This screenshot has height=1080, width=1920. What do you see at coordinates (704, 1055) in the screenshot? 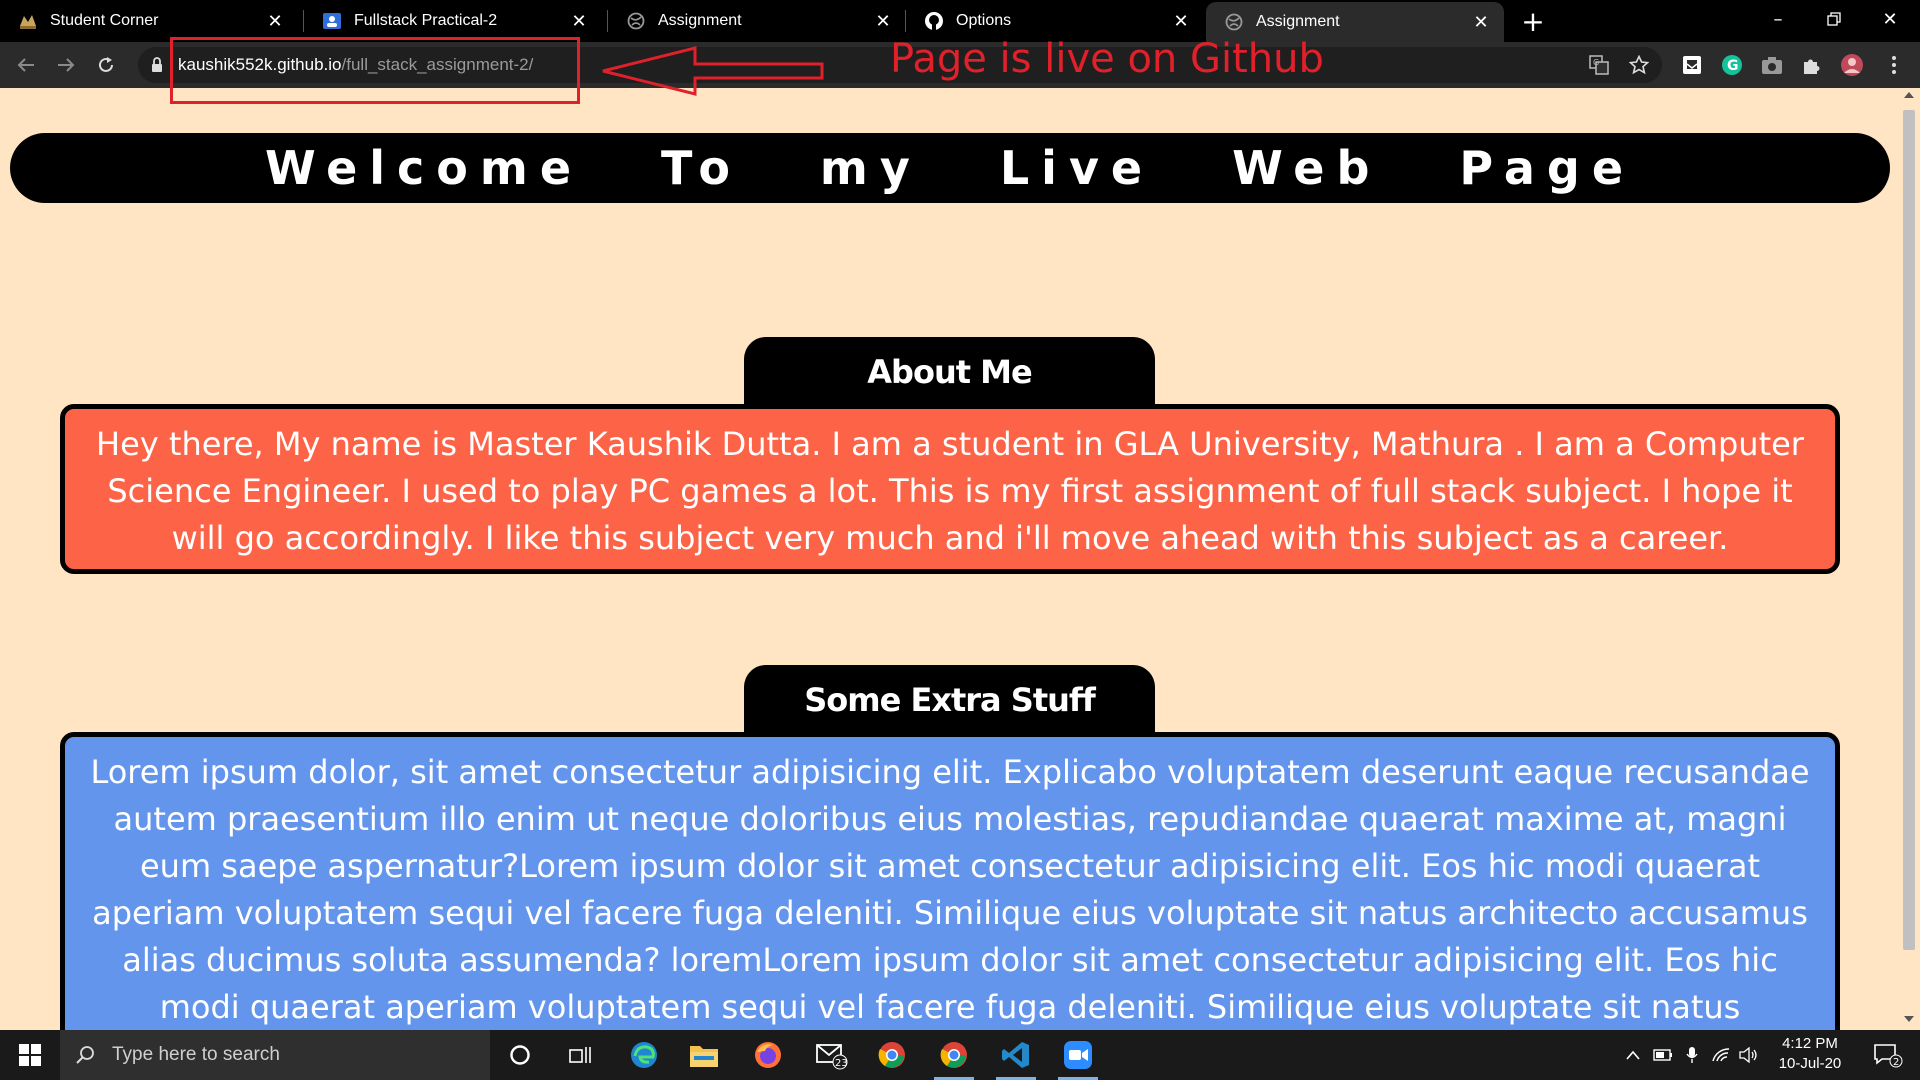
I see `file-explorer-icon` at bounding box center [704, 1055].